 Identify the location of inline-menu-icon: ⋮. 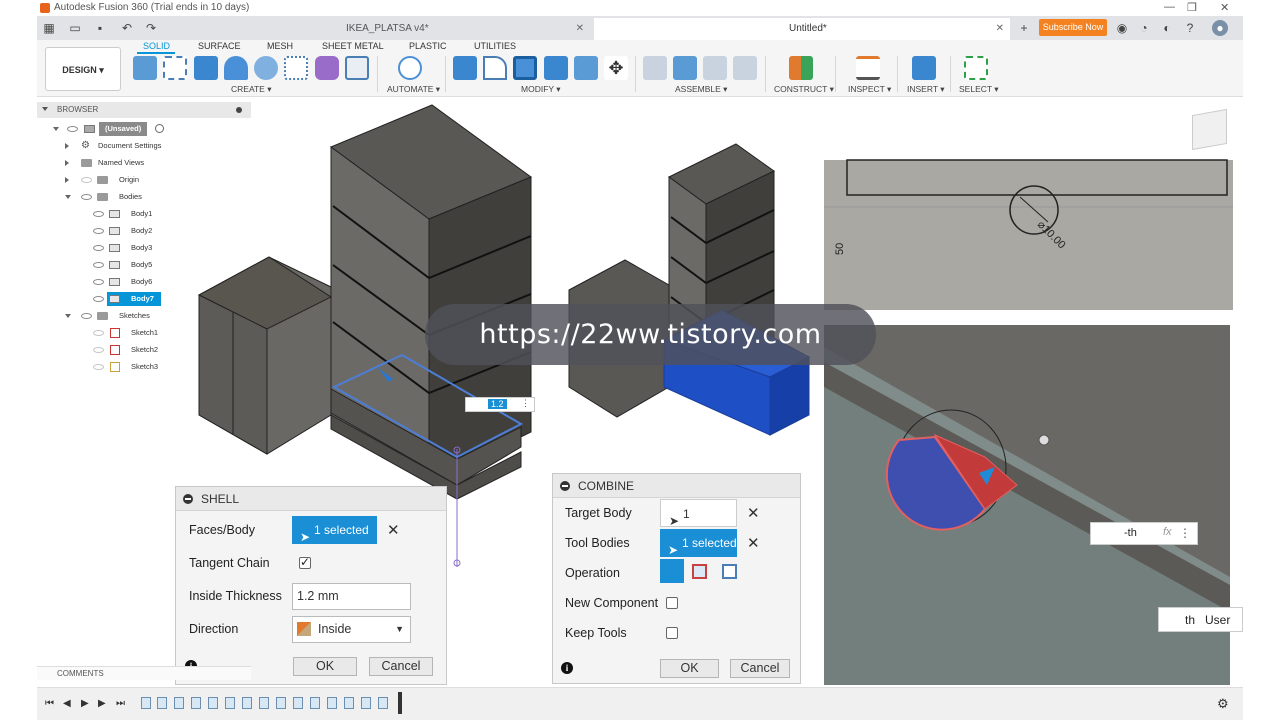
(525, 403).